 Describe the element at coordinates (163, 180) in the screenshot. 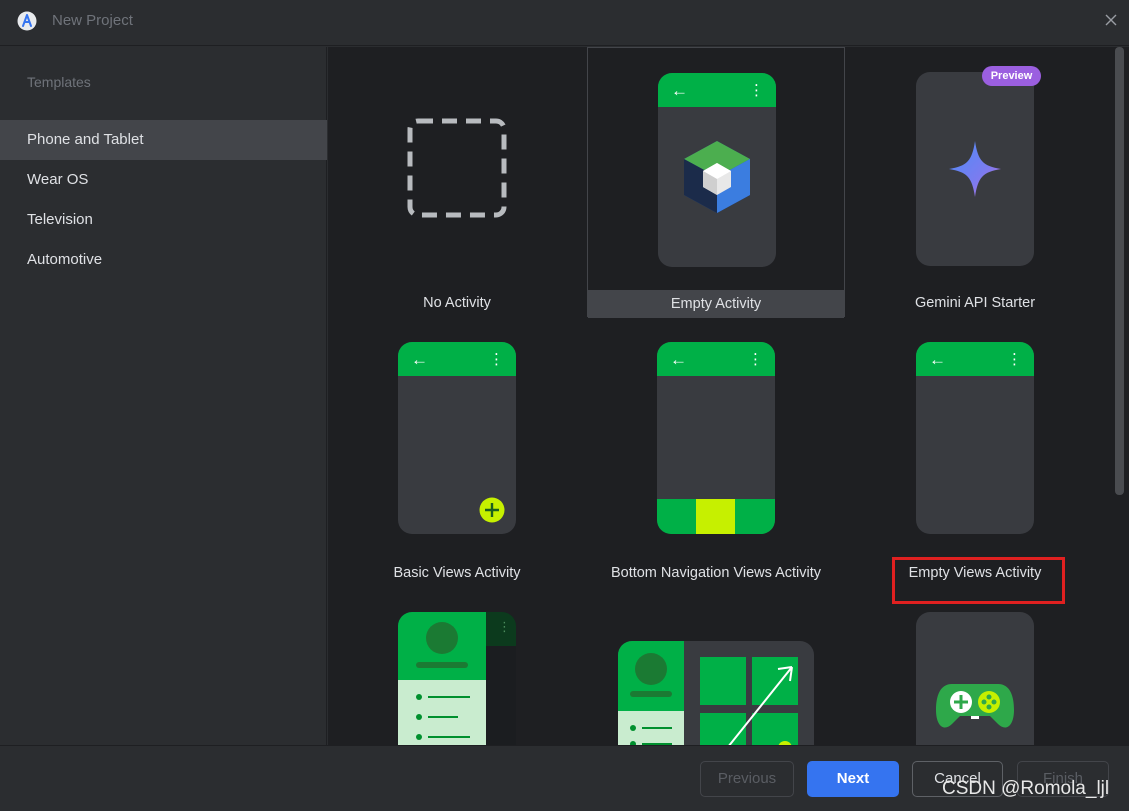

I see `sidebar-item-wear-os: Wear OS` at that location.